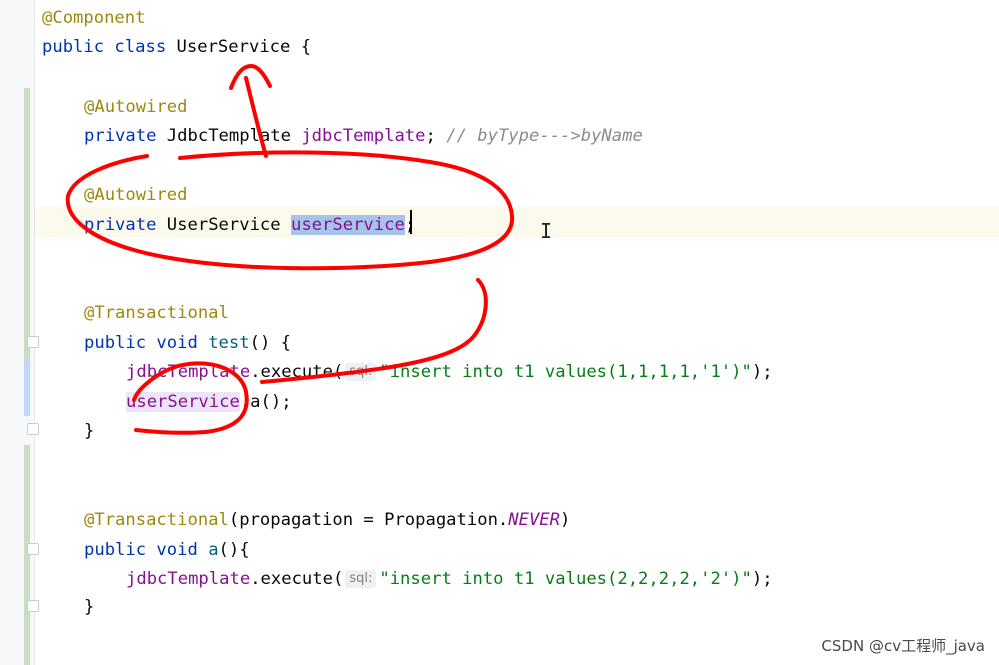 The height and width of the screenshot is (665, 999). Describe the element at coordinates (903, 646) in the screenshot. I see `watermark: CSDN @cv工程师_java` at that location.